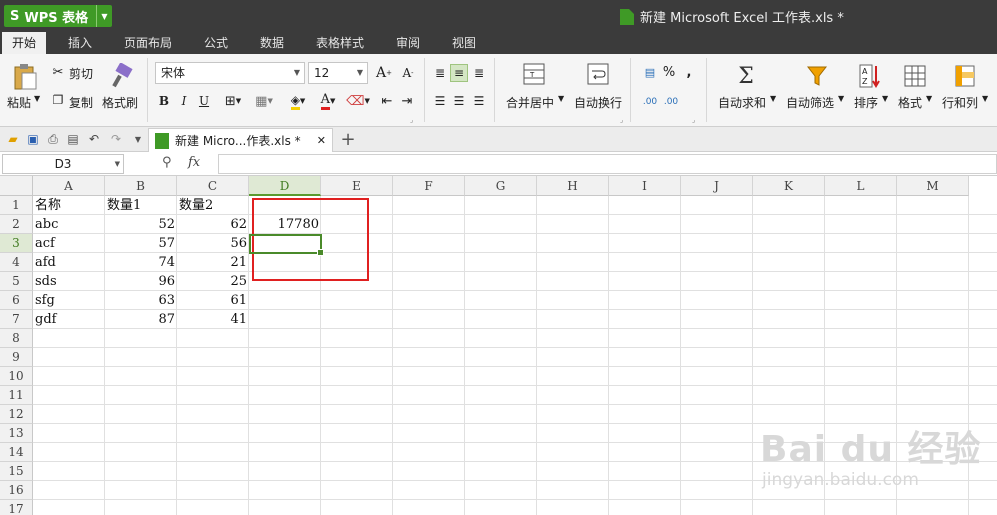 This screenshot has width=997, height=515. What do you see at coordinates (573, 186) in the screenshot?
I see `column-header-h: H` at bounding box center [573, 186].